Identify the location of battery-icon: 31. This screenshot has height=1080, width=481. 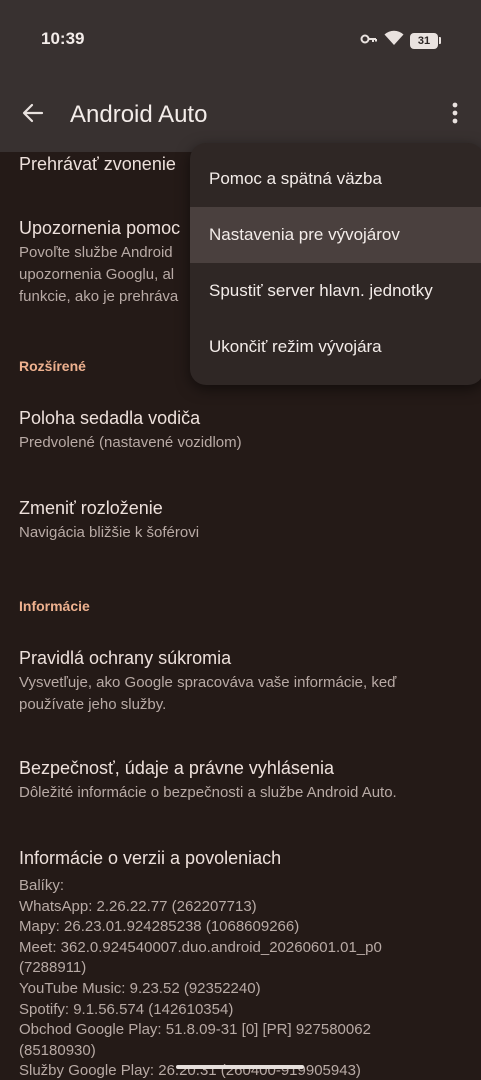
(424, 40).